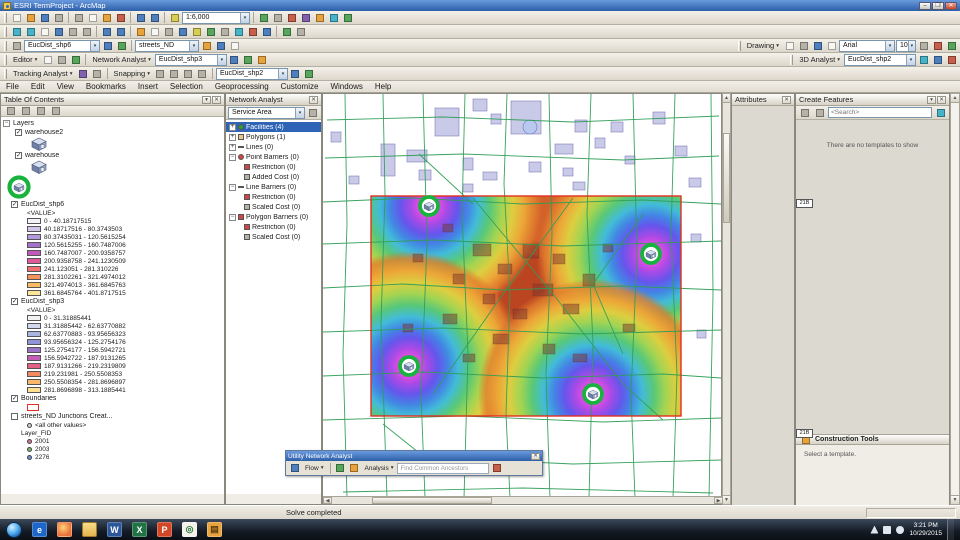 The image size is (960, 540). I want to click on network-analyst-window-icon, so click(234, 60).